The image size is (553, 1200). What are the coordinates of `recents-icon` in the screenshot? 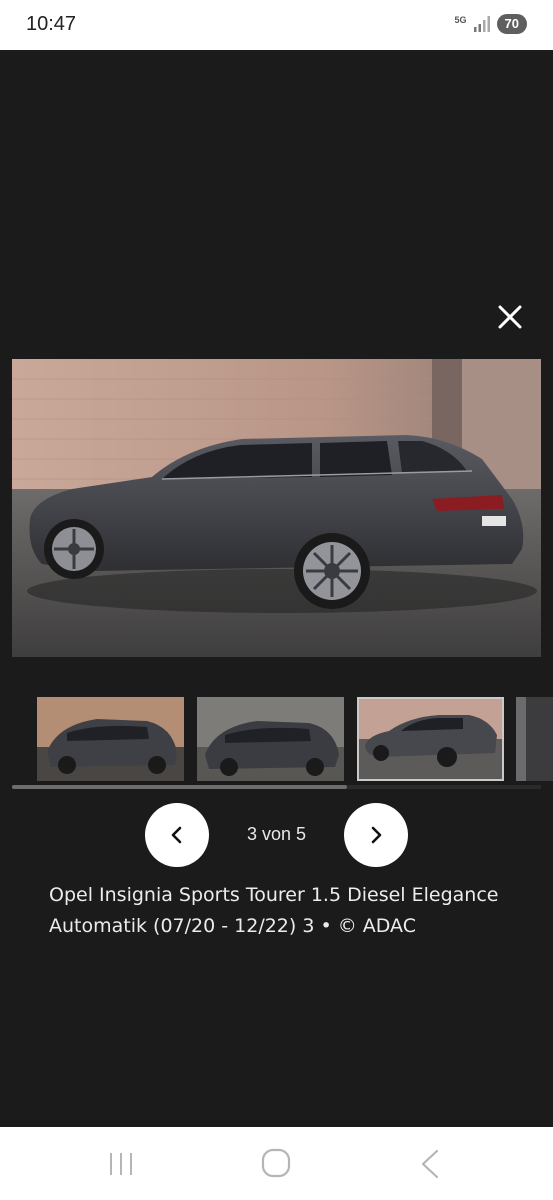 It's located at (121, 1164).